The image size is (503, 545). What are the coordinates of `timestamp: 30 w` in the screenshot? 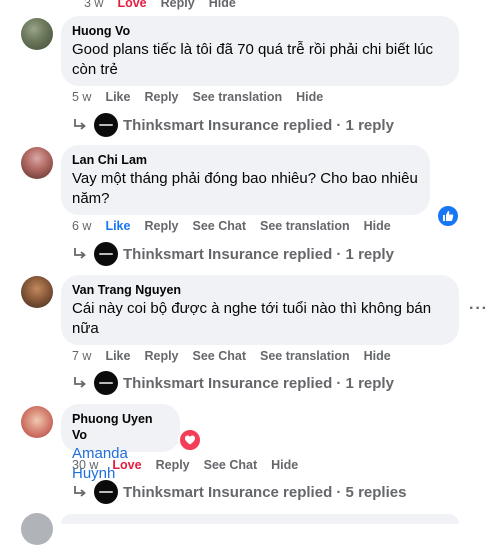 It's located at (85, 465).